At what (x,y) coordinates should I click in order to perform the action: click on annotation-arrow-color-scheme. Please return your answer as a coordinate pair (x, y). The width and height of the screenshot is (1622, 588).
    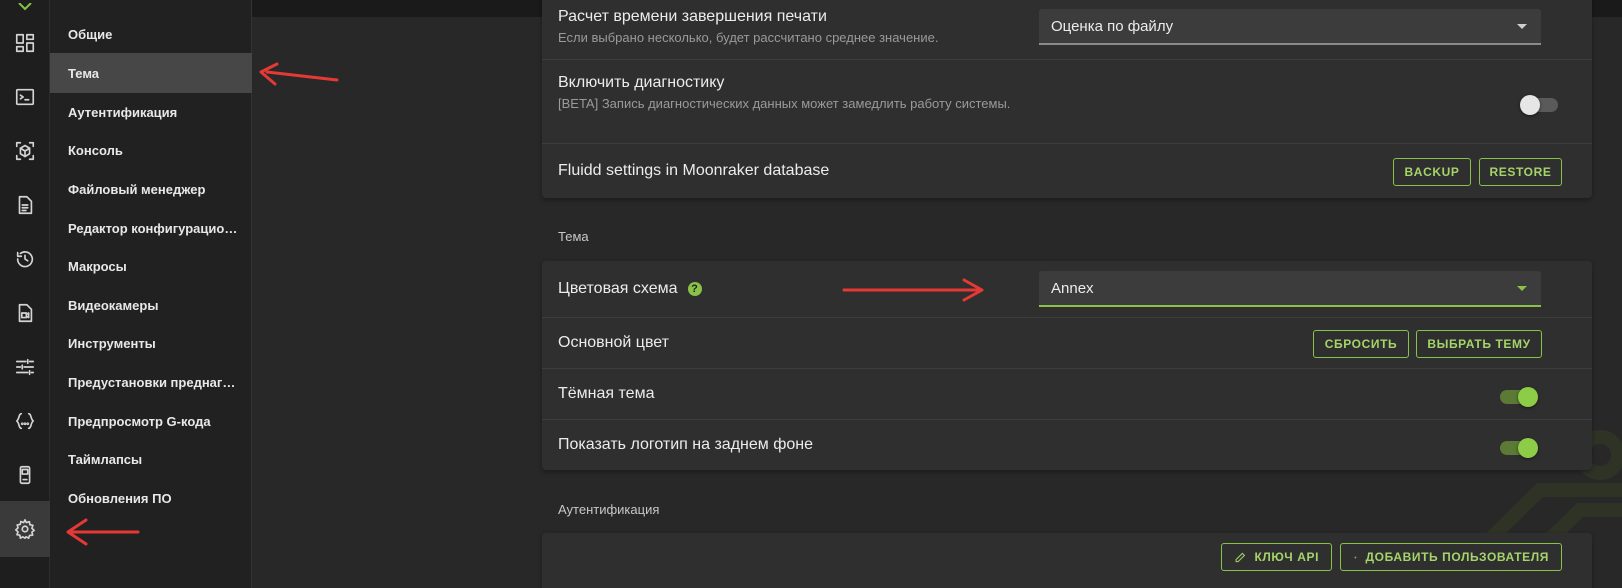
    Looking at the image, I should click on (913, 290).